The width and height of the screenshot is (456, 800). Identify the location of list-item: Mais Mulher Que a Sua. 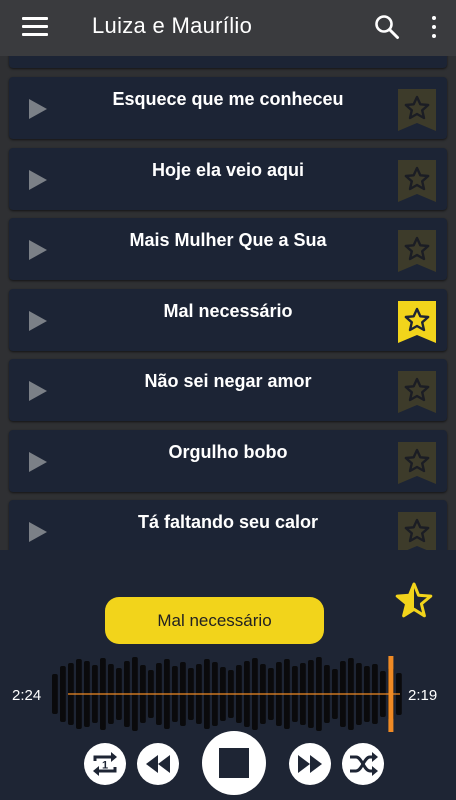
(228, 249).